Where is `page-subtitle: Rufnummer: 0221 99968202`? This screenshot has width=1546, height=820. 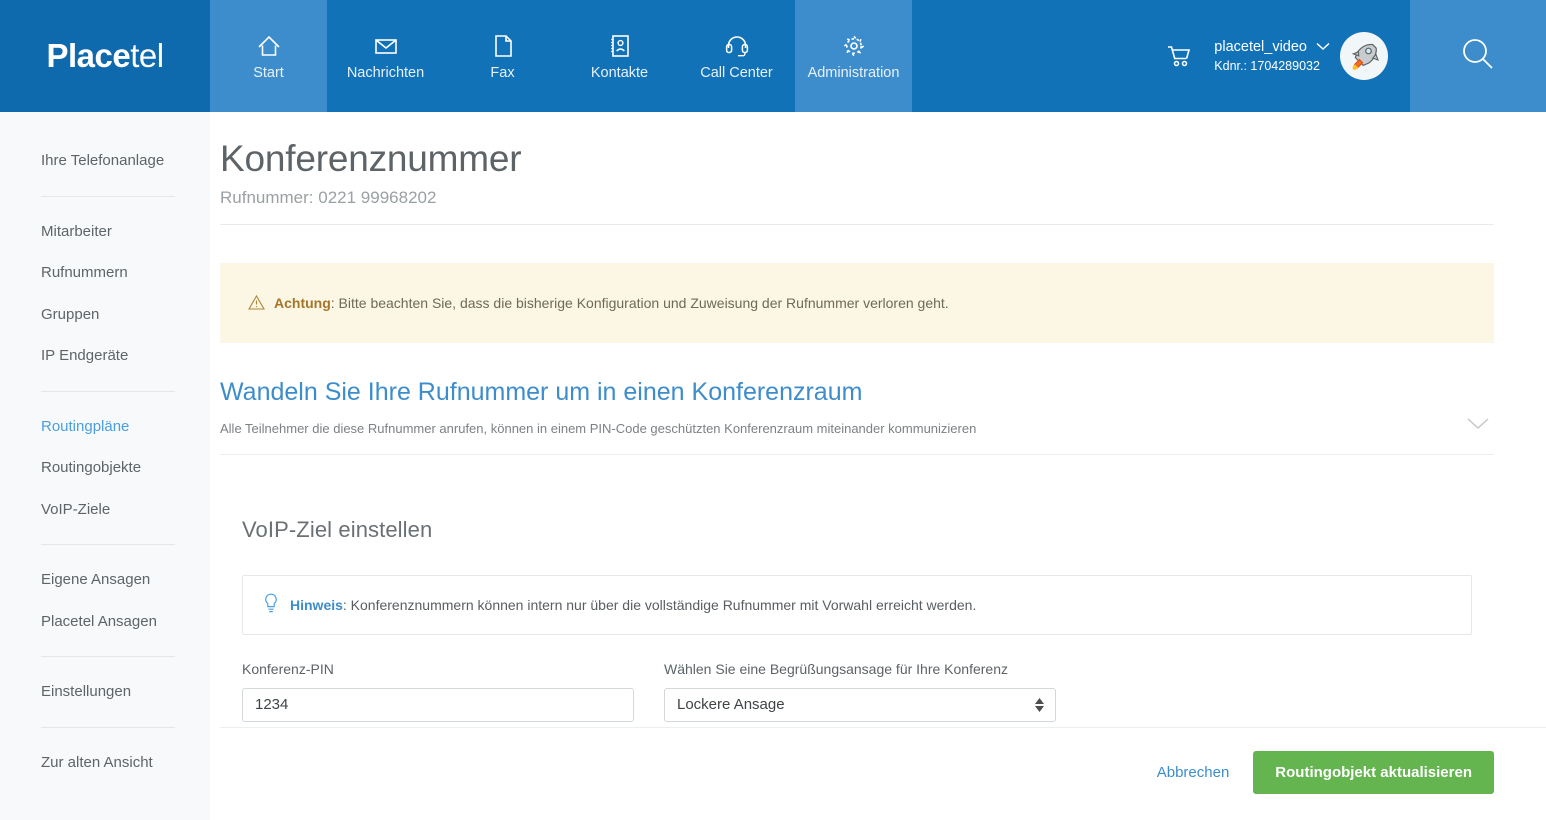
page-subtitle: Rufnummer: 0221 99968202 is located at coordinates (328, 197).